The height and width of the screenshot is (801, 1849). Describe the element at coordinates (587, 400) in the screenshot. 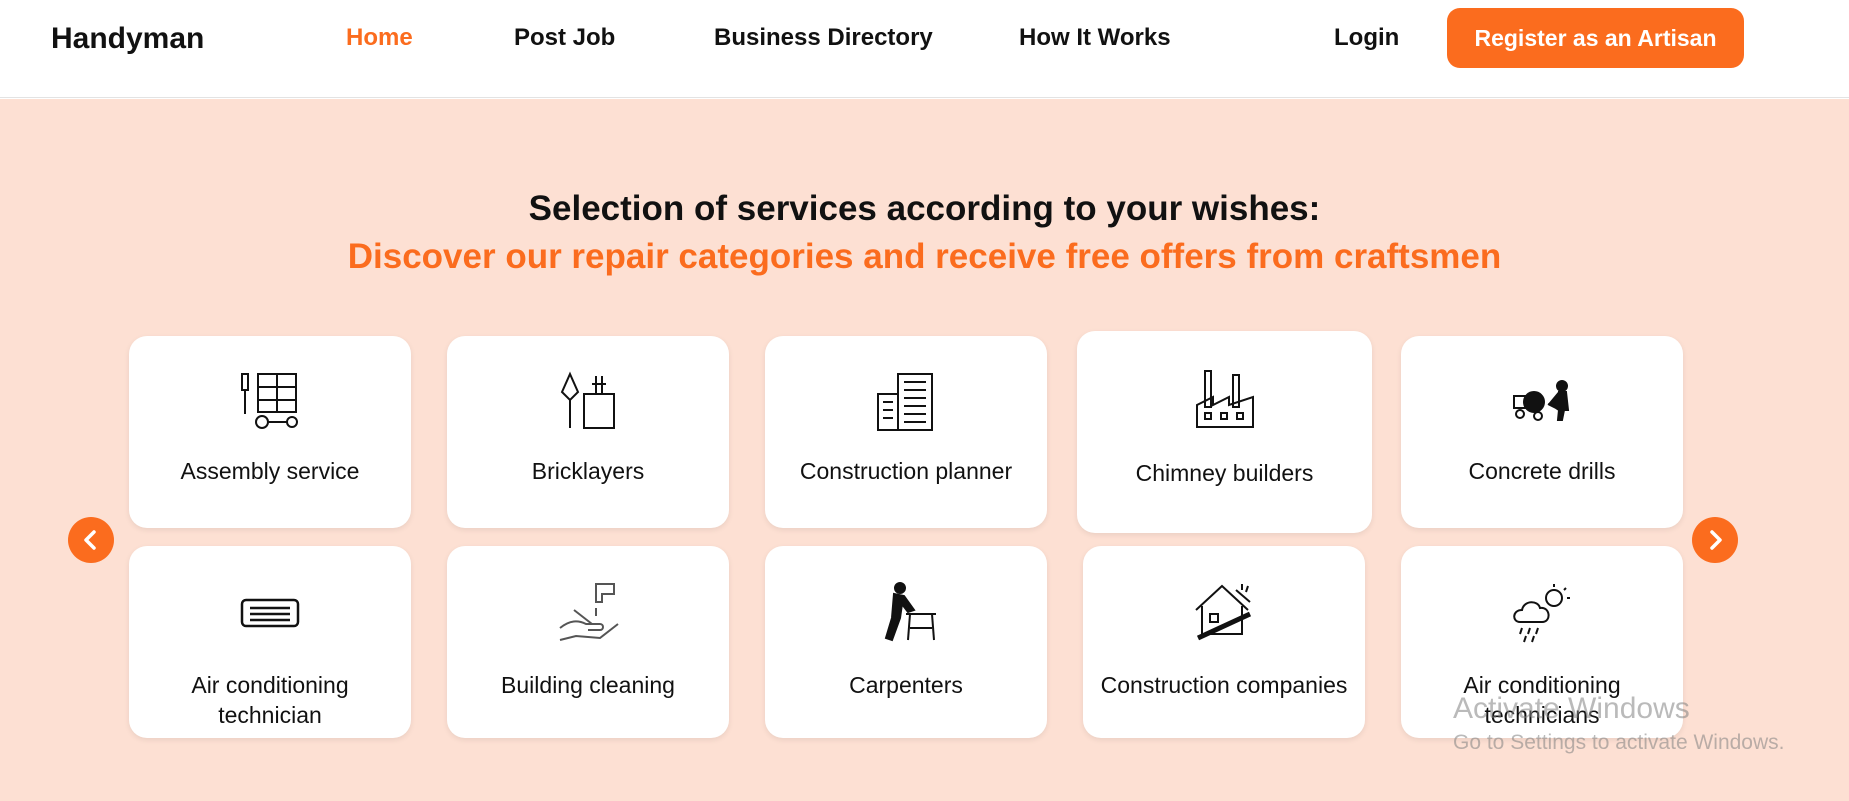

I see `trowel-icon` at that location.